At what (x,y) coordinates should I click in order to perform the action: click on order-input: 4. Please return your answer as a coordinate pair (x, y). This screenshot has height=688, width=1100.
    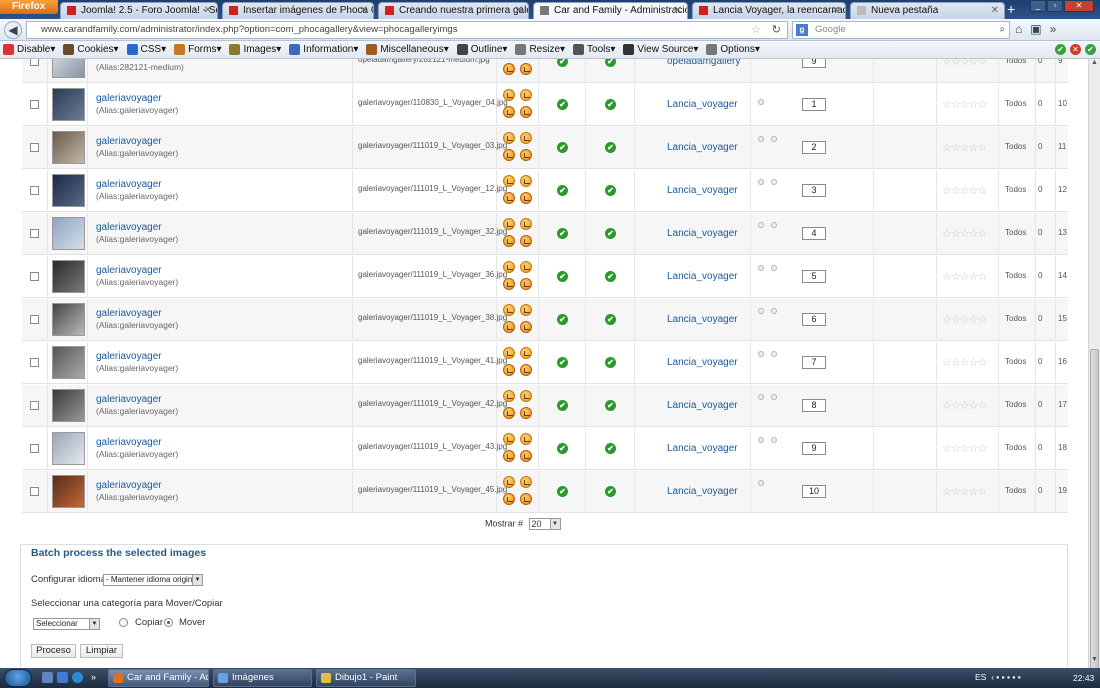
    Looking at the image, I should click on (814, 233).